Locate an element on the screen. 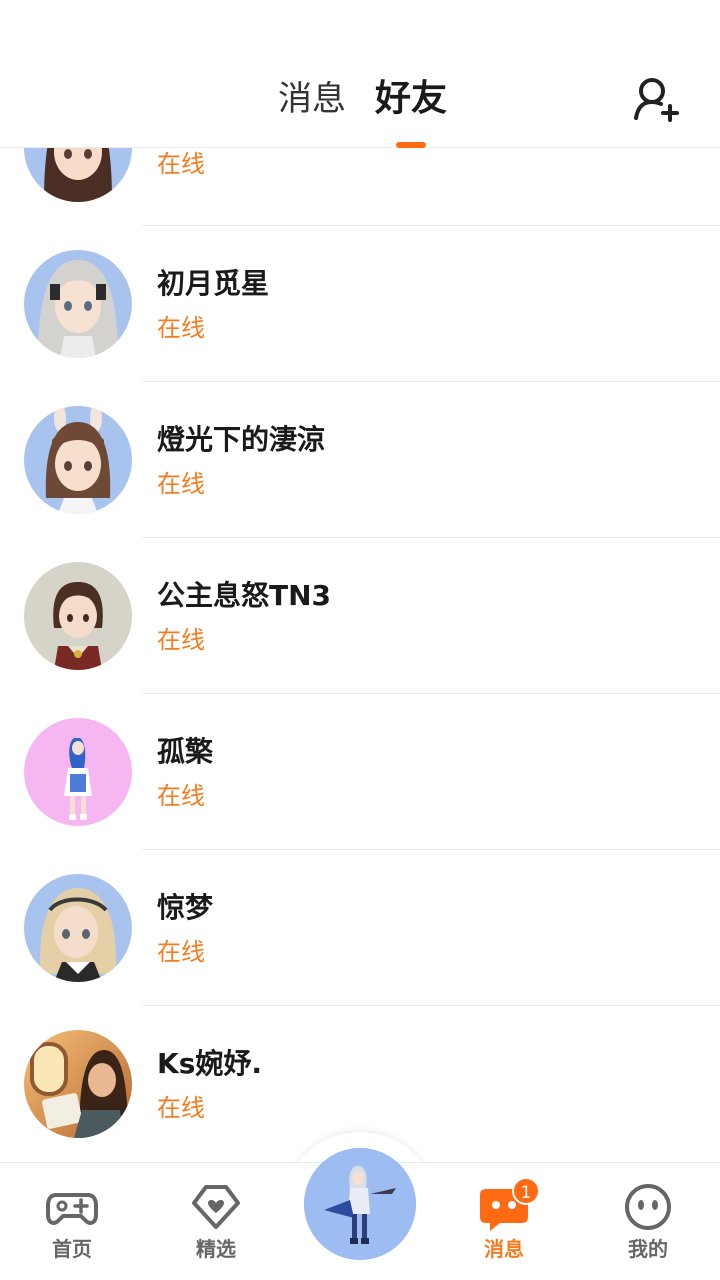  add-friend-button is located at coordinates (656, 100).